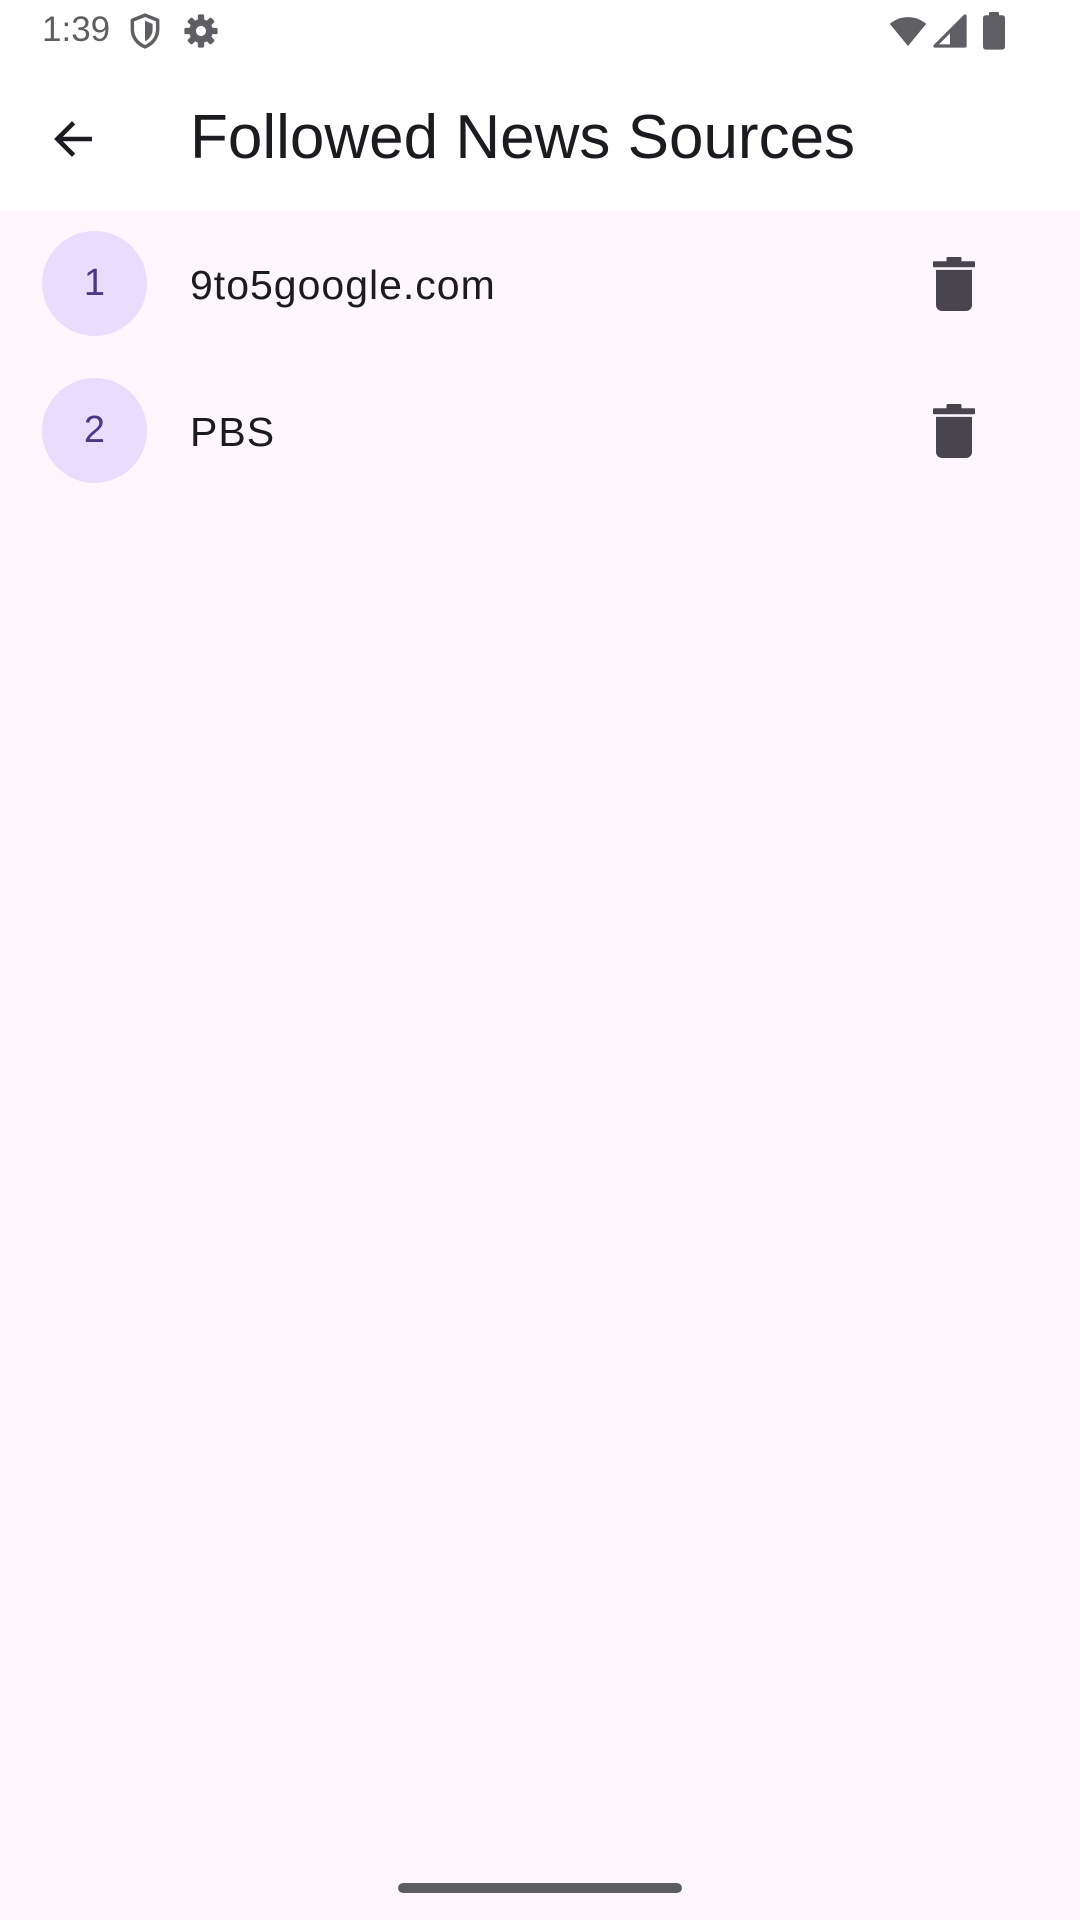 The height and width of the screenshot is (1920, 1080). I want to click on app-bar: Followed News Sources, so click(540, 136).